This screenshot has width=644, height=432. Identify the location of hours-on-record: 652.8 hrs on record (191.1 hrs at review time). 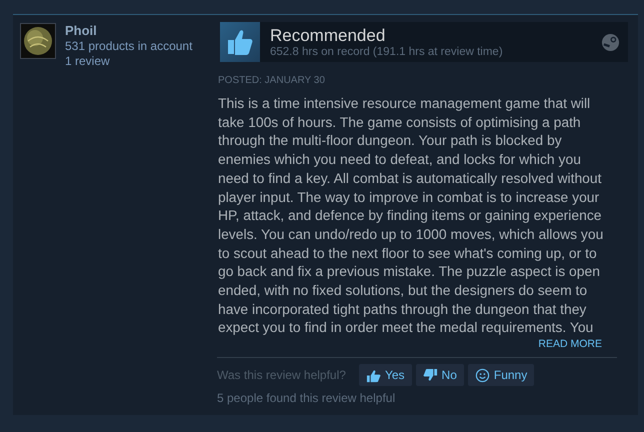
(387, 52).